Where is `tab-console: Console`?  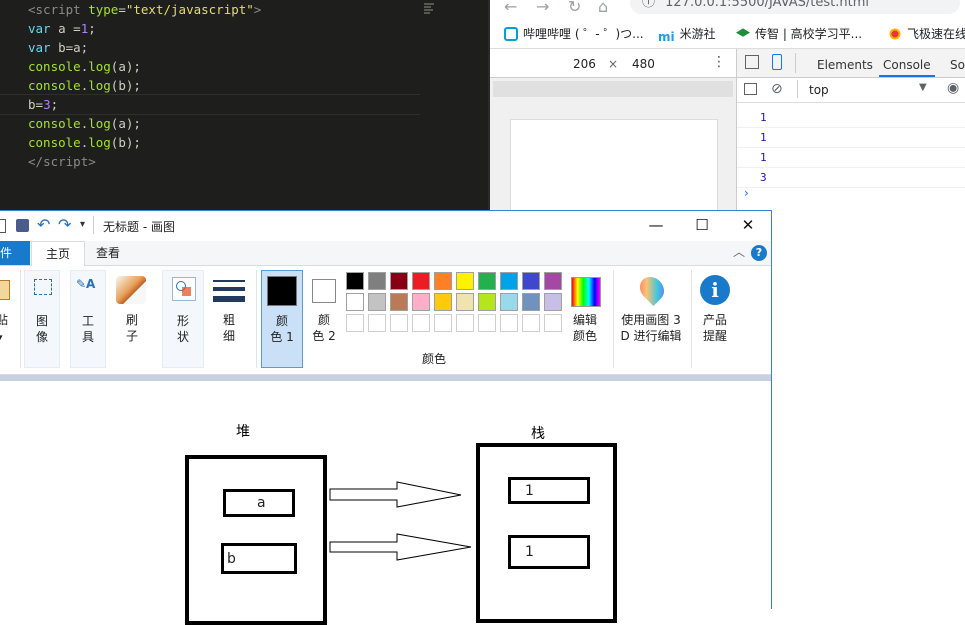
tab-console: Console is located at coordinates (907, 63).